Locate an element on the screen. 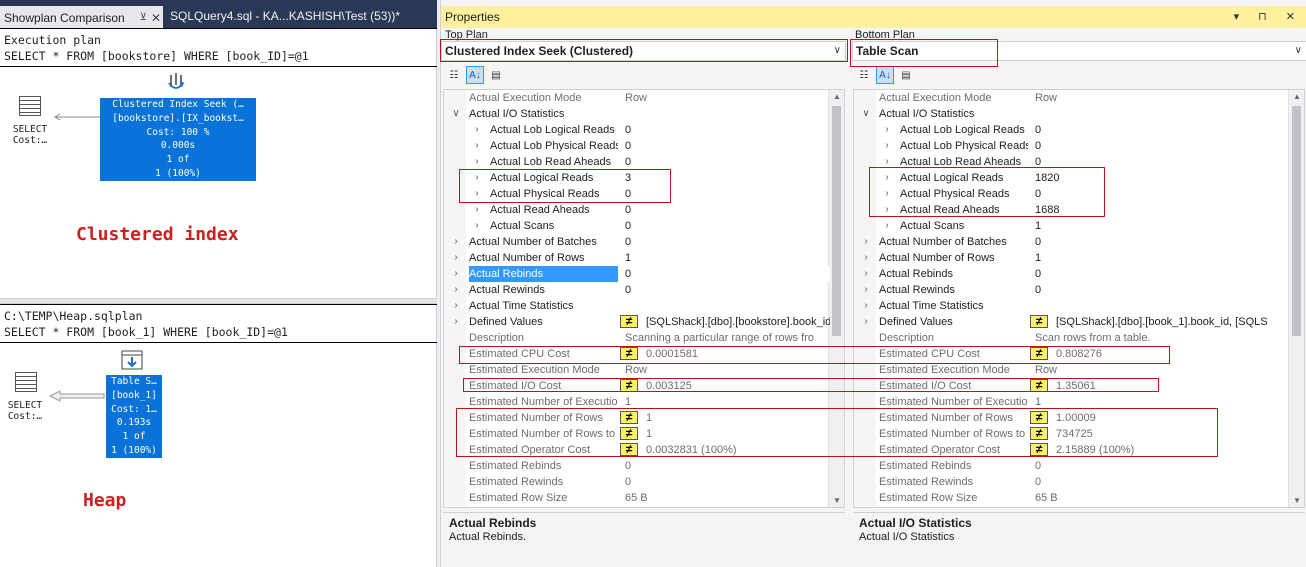 The height and width of the screenshot is (567, 1306). property-row: › Actual Logical Reads 1820 is located at coordinates (1072, 178).